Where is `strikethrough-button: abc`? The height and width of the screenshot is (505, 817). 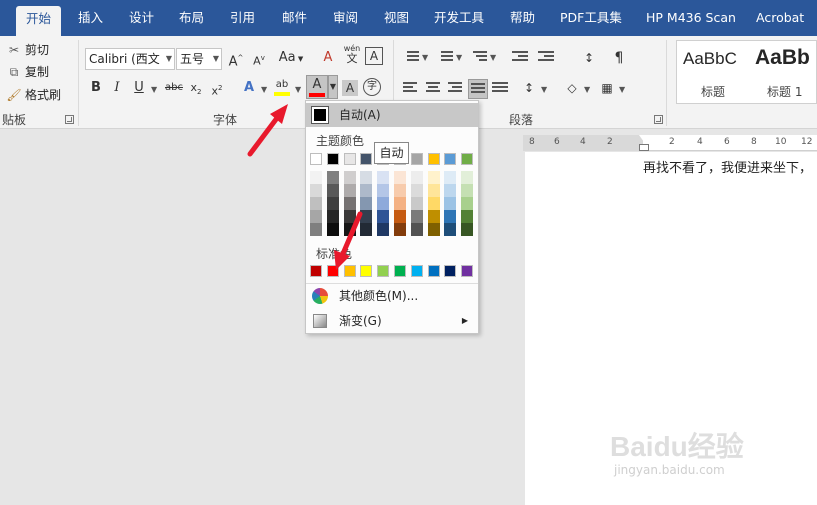
strikethrough-button: abc is located at coordinates (174, 88).